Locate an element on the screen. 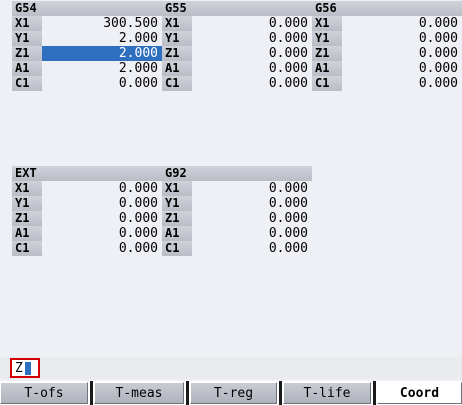 Image resolution: width=462 pixels, height=405 pixels. g92-row-x1: X1 0.000 is located at coordinates (237, 188).